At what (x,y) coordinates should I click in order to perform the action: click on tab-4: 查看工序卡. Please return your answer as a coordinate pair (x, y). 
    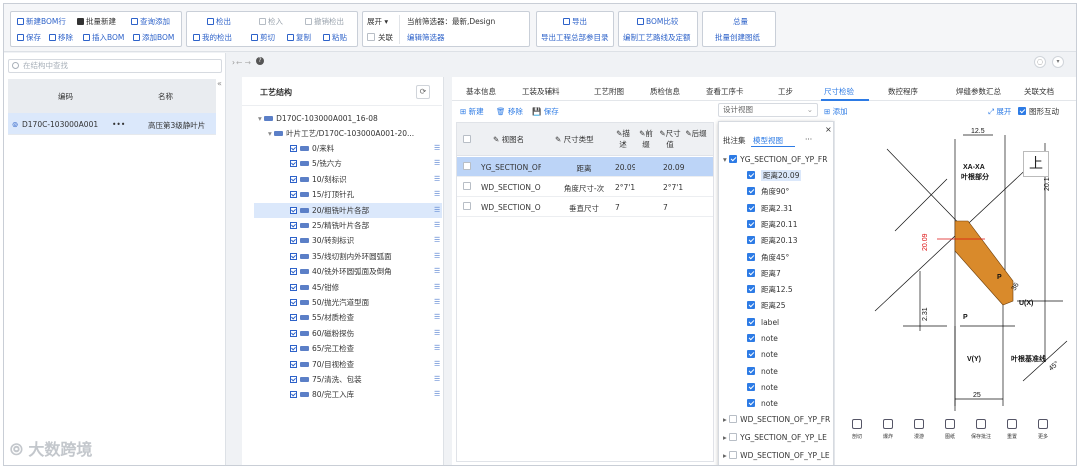
    Looking at the image, I should click on (725, 91).